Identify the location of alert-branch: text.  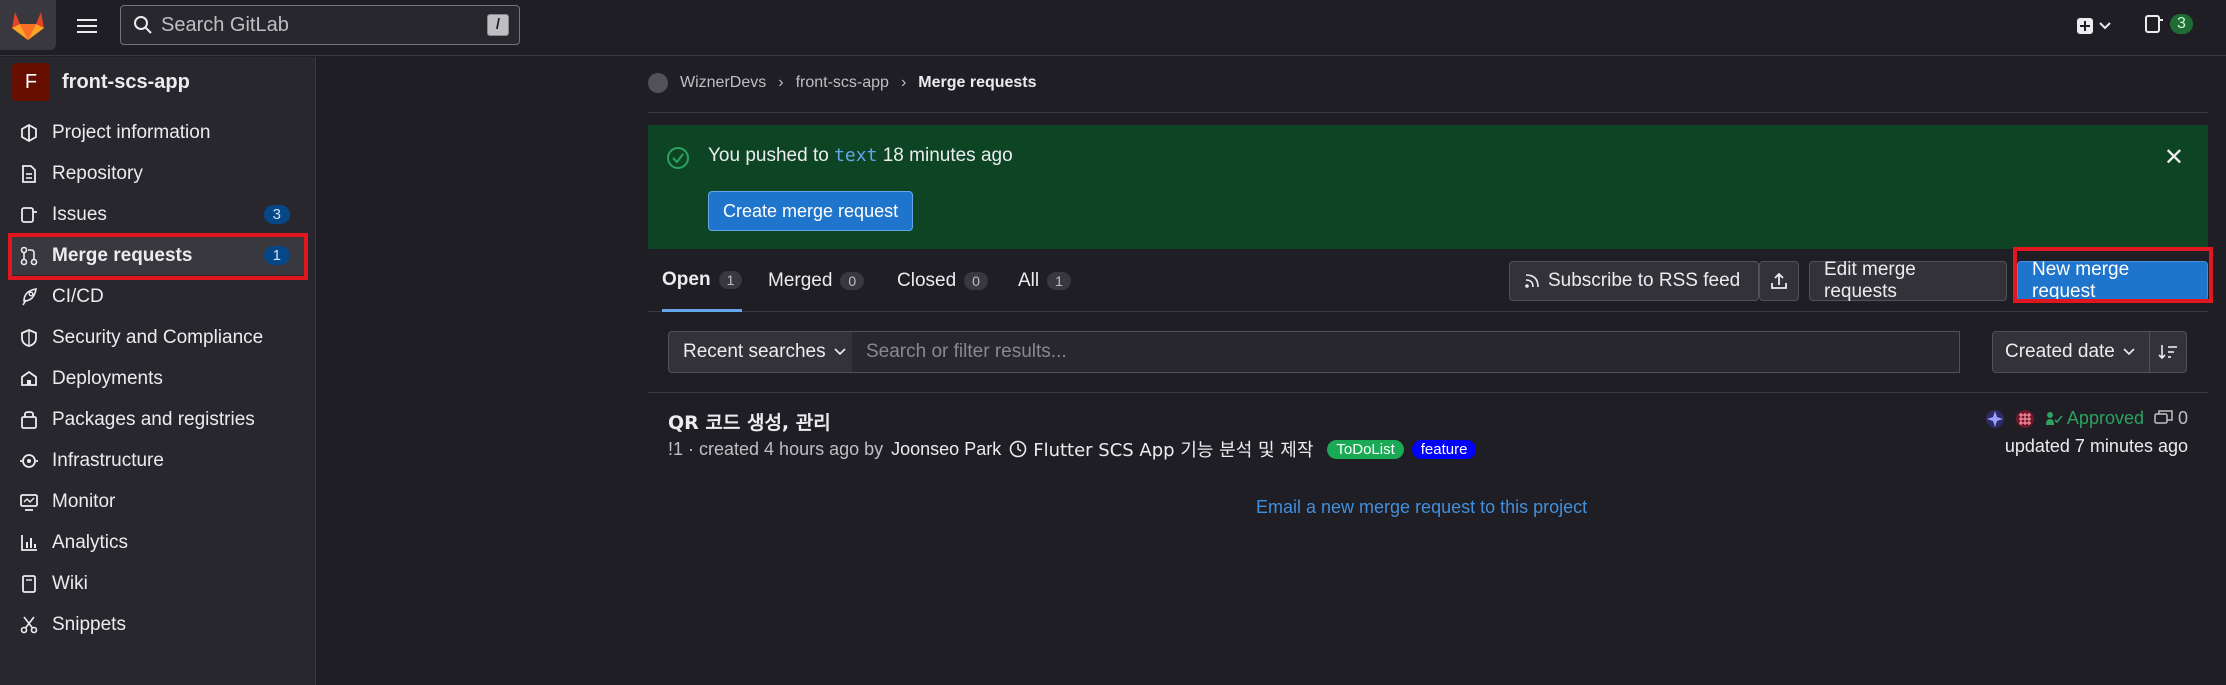
(855, 155).